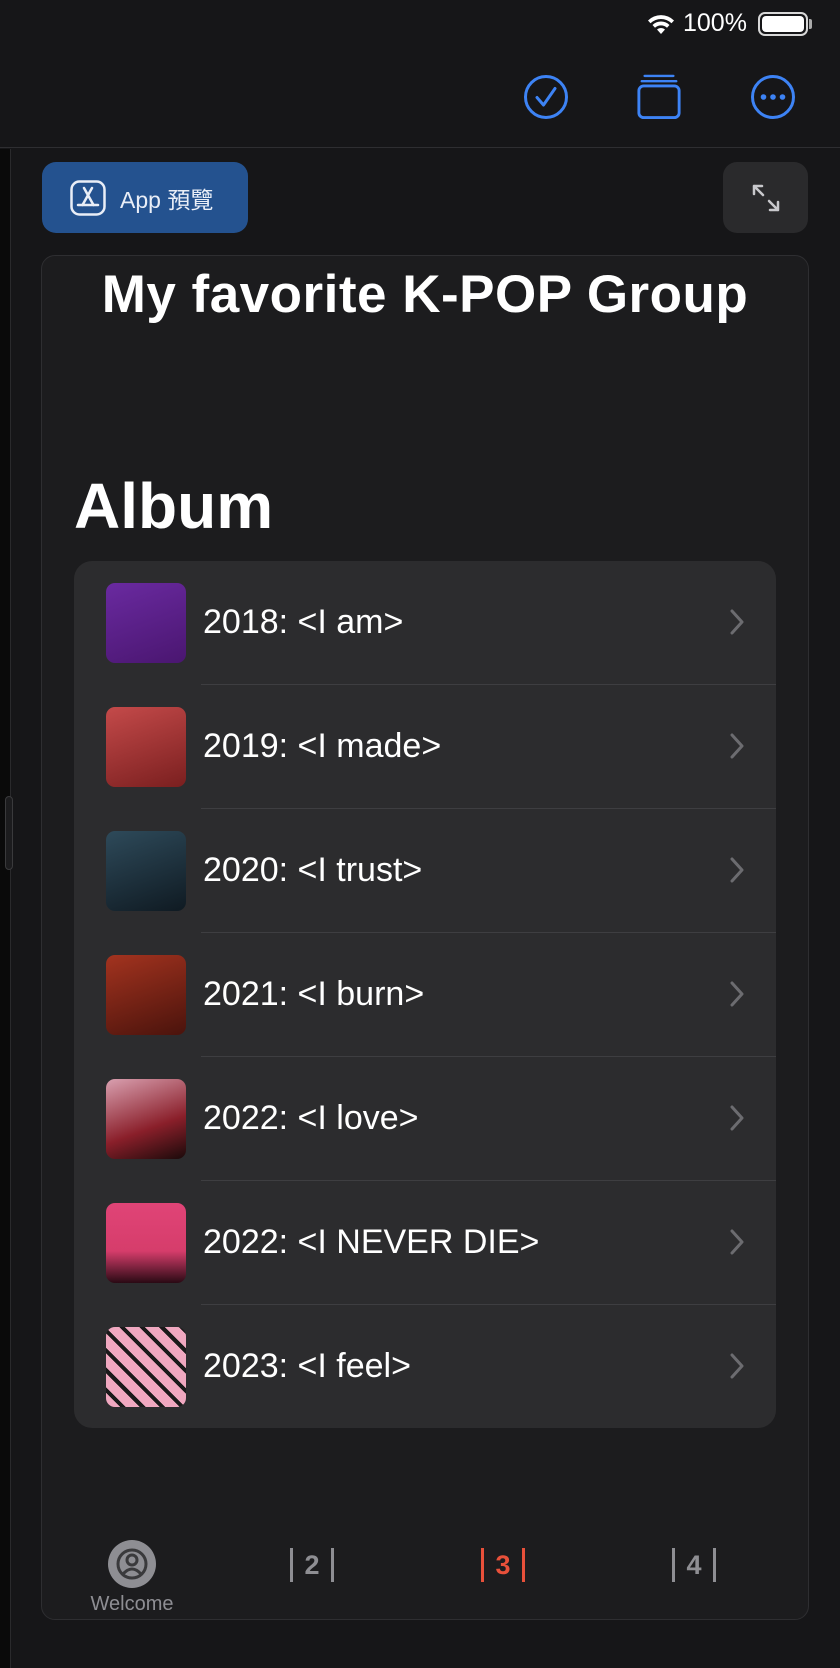  I want to click on wifi-icon, so click(661, 24).